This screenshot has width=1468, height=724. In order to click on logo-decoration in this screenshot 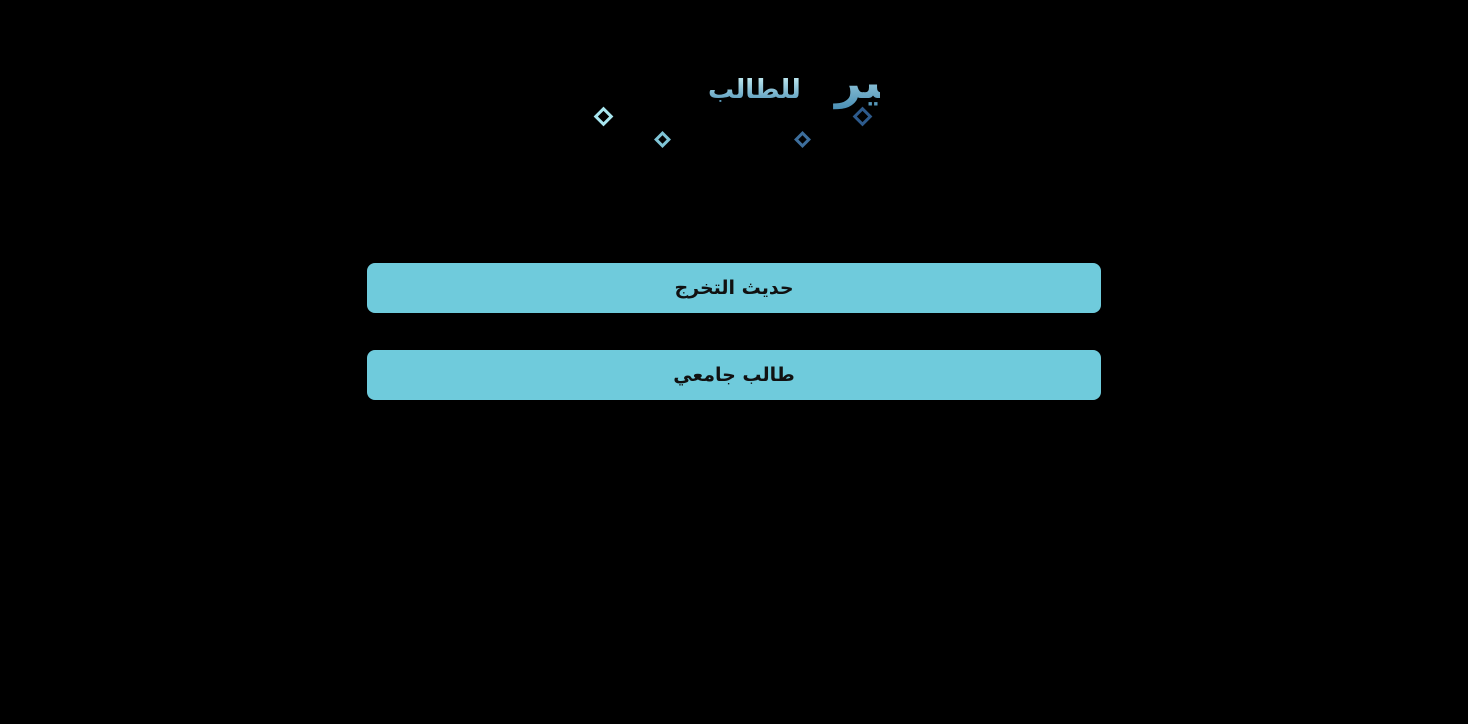, I will do `click(733, 127)`.